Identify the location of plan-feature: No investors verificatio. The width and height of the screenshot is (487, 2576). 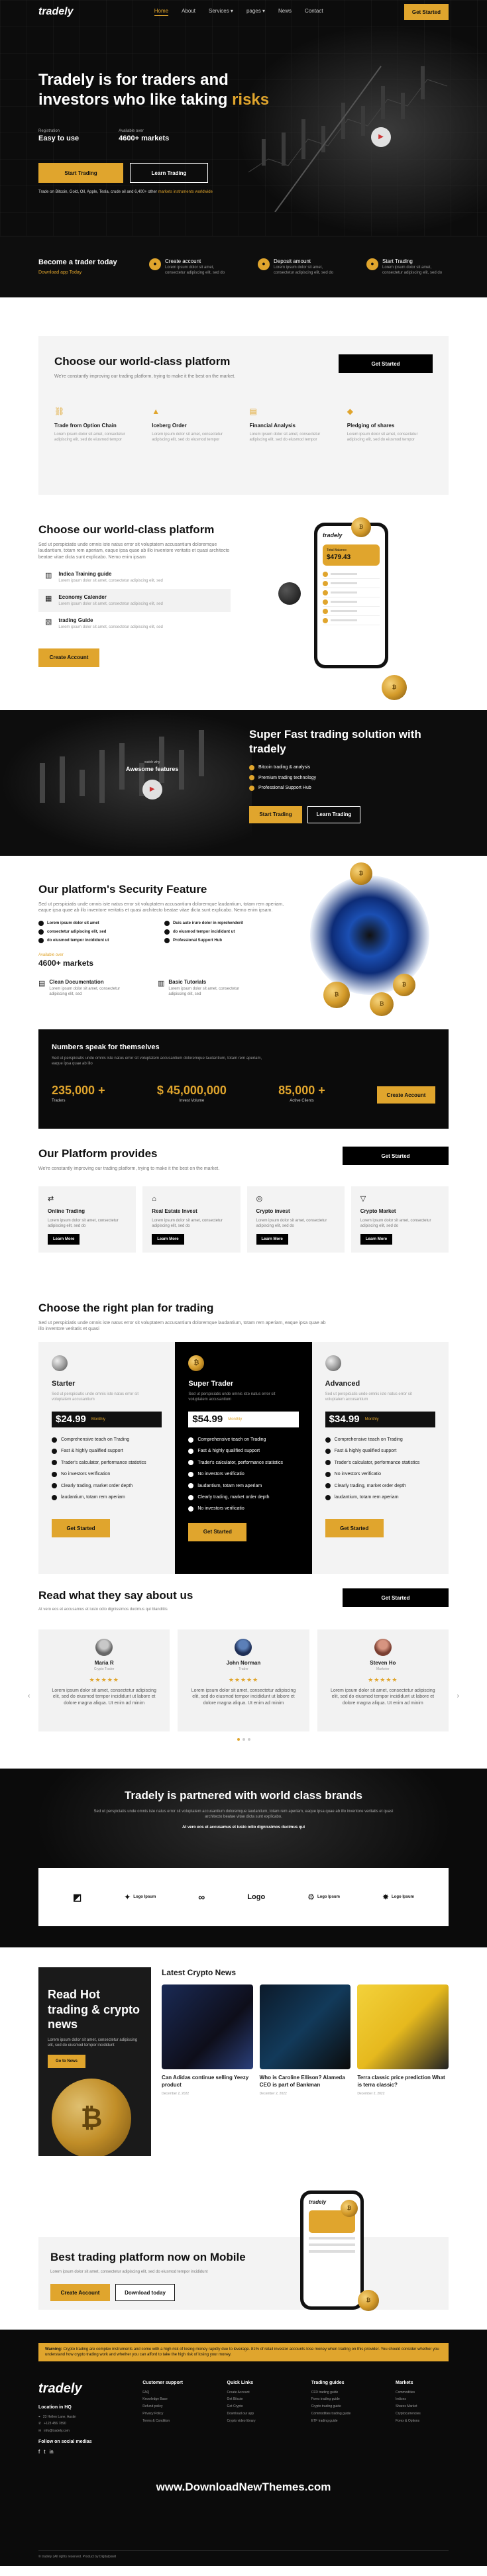
(243, 1509).